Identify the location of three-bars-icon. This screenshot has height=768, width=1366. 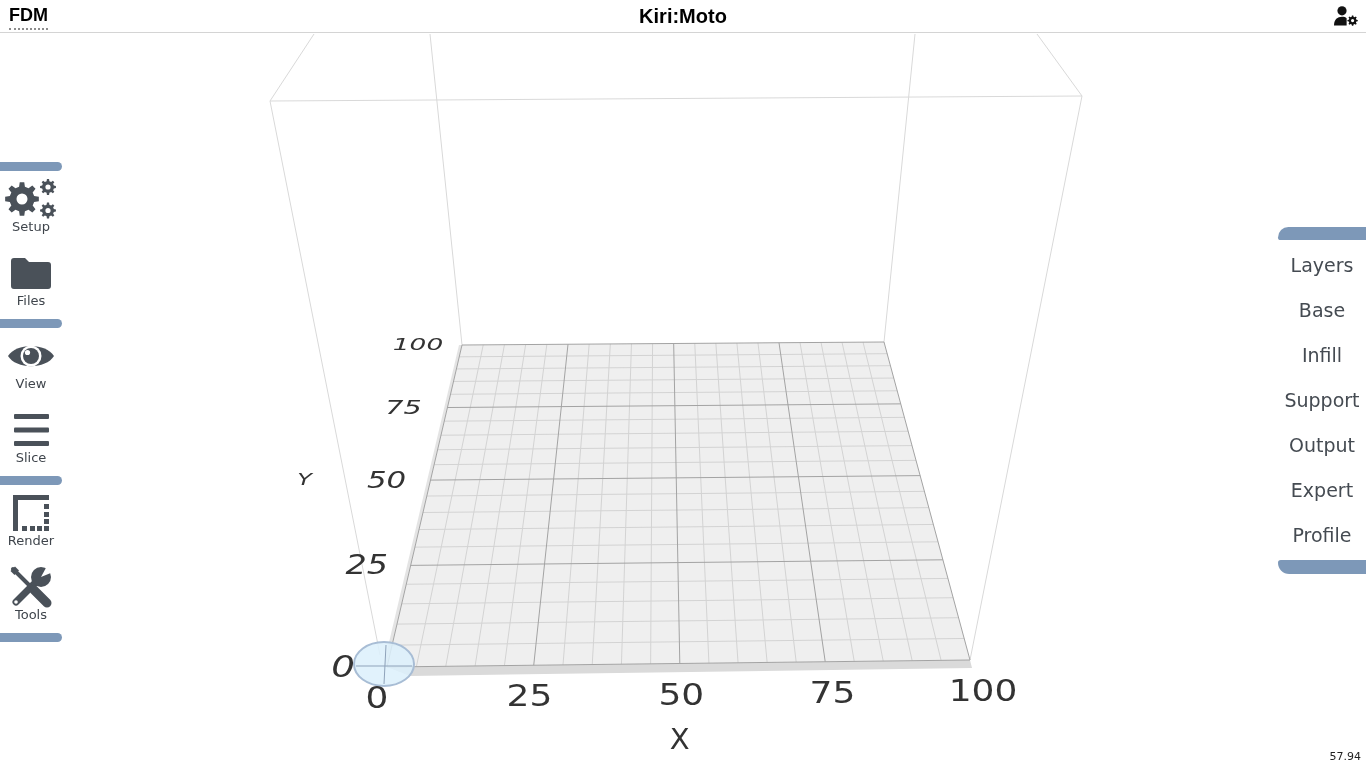
(31, 430).